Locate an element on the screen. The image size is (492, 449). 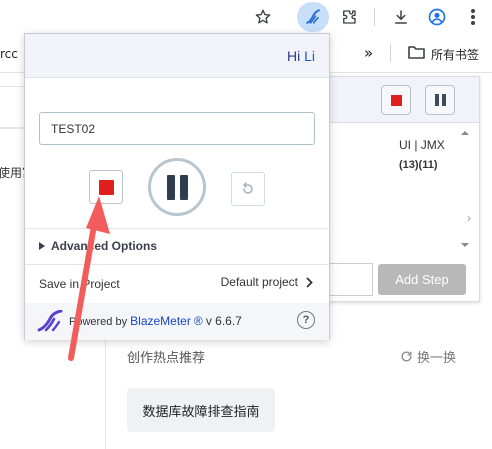
bg-divider is located at coordinates (12, 128).